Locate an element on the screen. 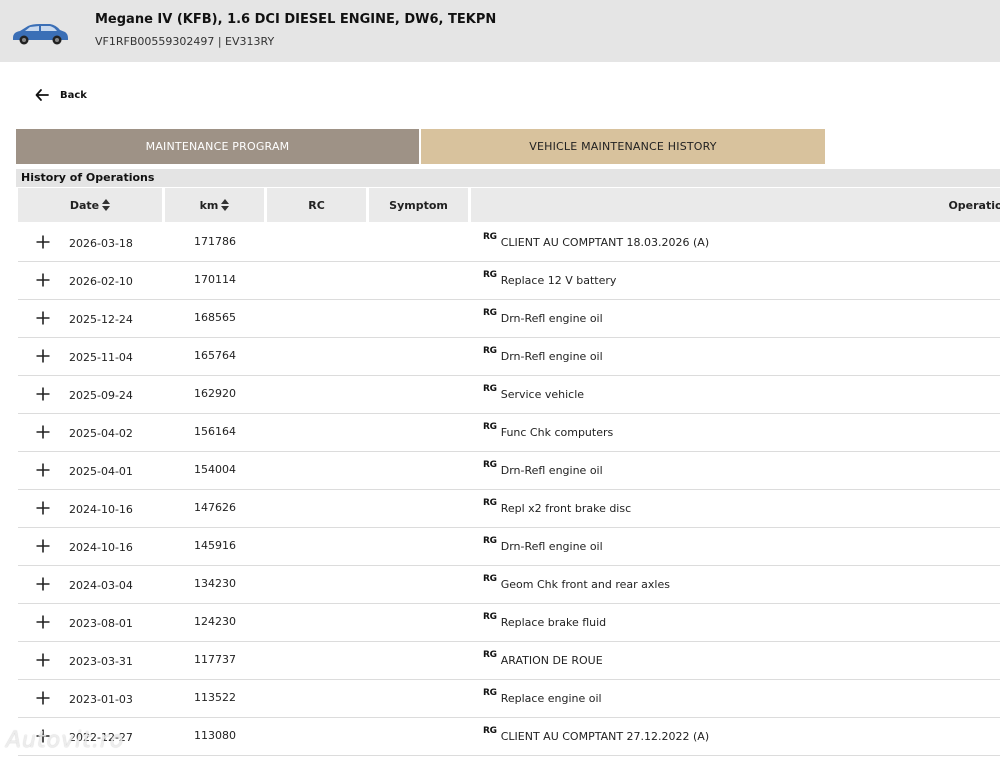 Image resolution: width=1000 pixels, height=765 pixels. row-operation: RG Replace engine oil is located at coordinates (542, 696).